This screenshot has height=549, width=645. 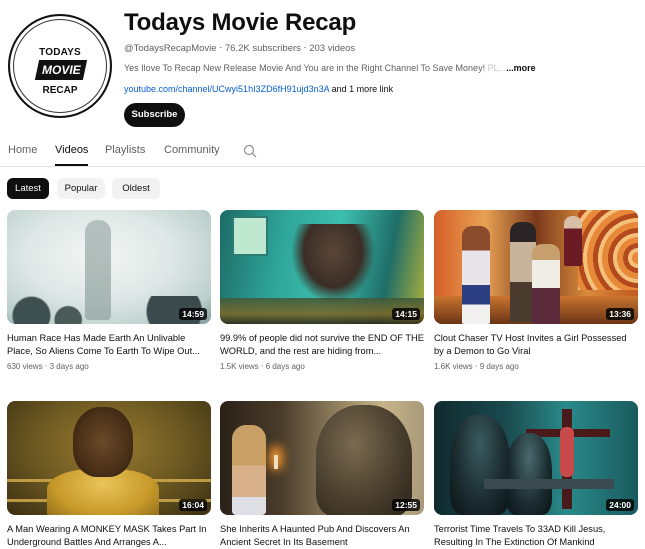 What do you see at coordinates (60, 90) in the screenshot?
I see `avatar-text-recap: RECAP` at bounding box center [60, 90].